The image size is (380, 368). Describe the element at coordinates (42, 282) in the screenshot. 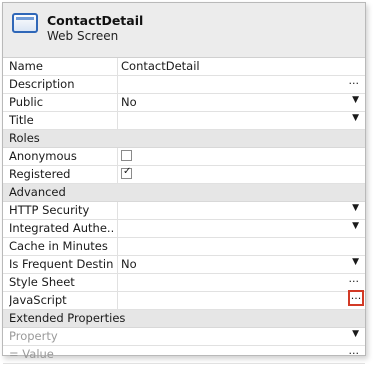

I see `property-label: Style Sheet` at that location.